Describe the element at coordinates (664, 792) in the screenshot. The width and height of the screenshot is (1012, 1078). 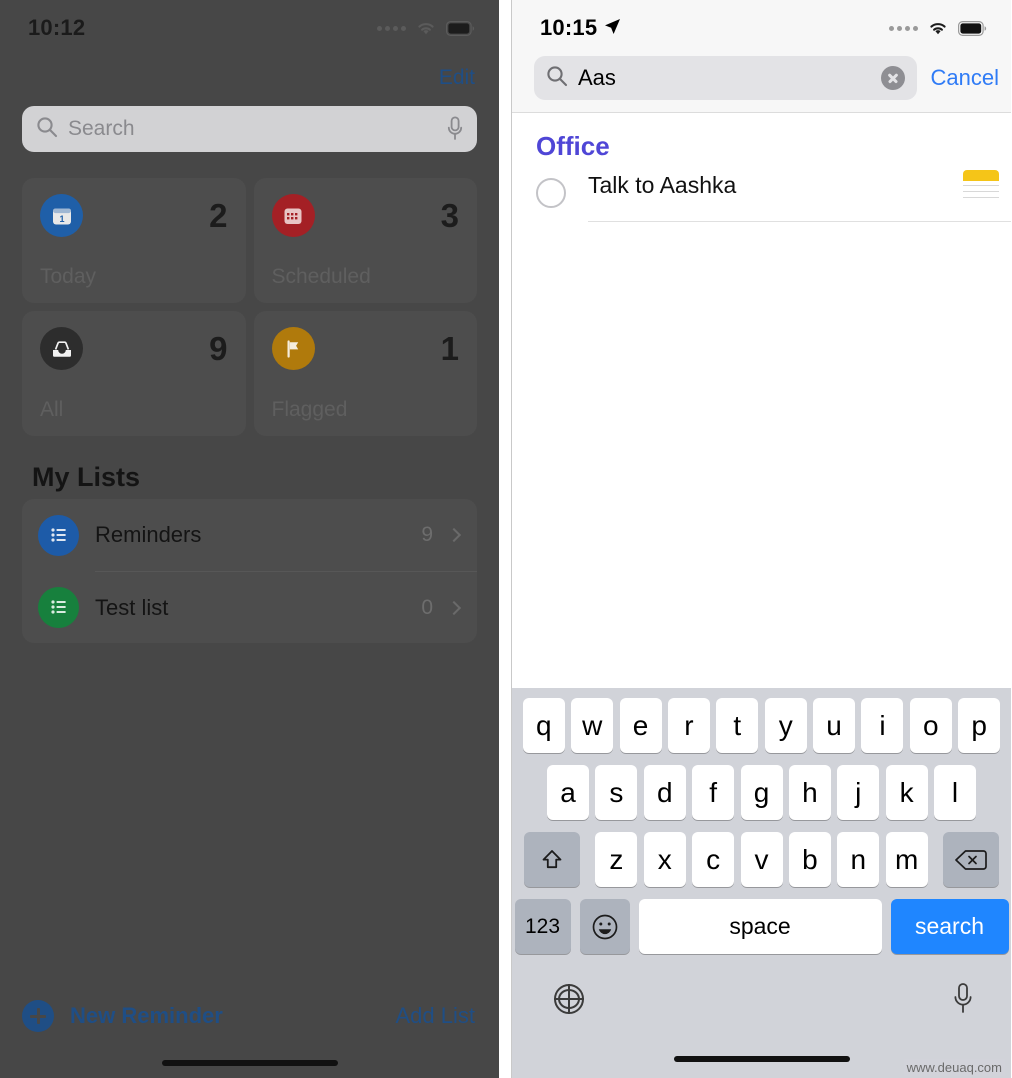
I see `key-d: d` at that location.